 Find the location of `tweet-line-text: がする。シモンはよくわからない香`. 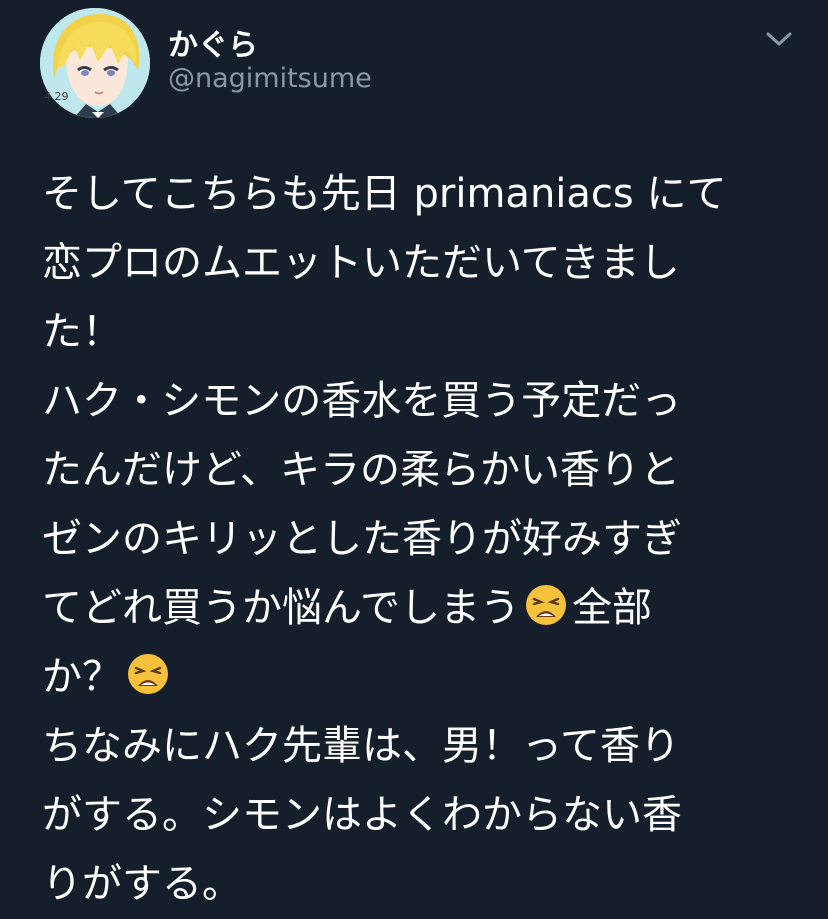

tweet-line-text: がする。シモンはよくわからない香 is located at coordinates (362, 815).